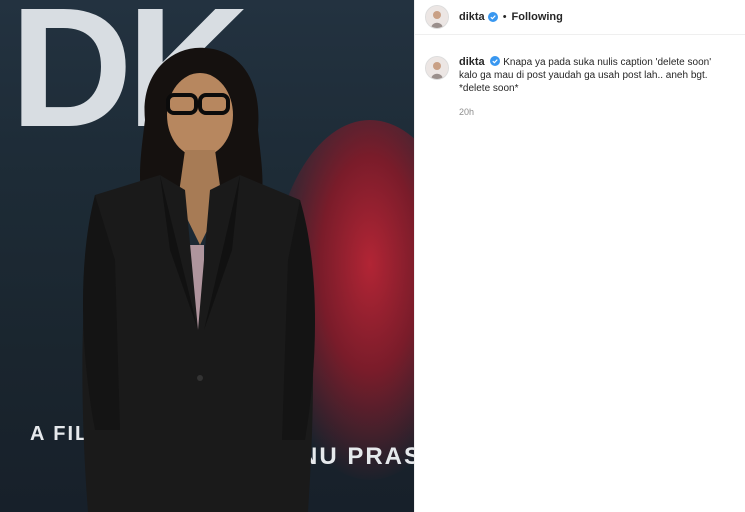 This screenshot has width=745, height=512. I want to click on following-button: Following, so click(537, 17).